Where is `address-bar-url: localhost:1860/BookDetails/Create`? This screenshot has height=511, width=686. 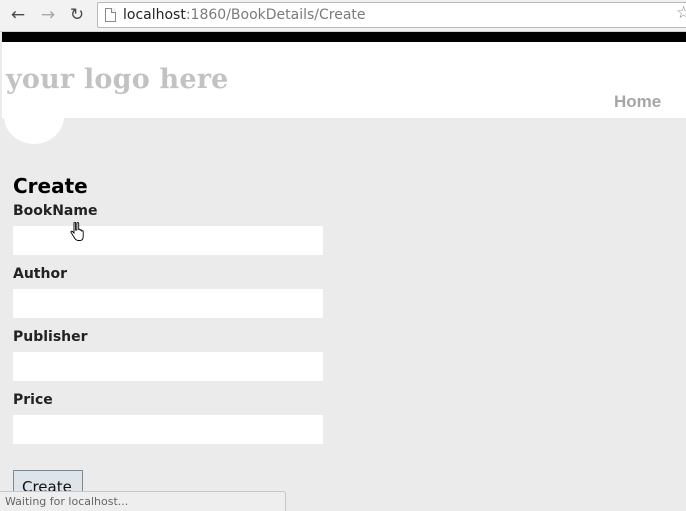
address-bar-url: localhost:1860/BookDetails/Create is located at coordinates (244, 15).